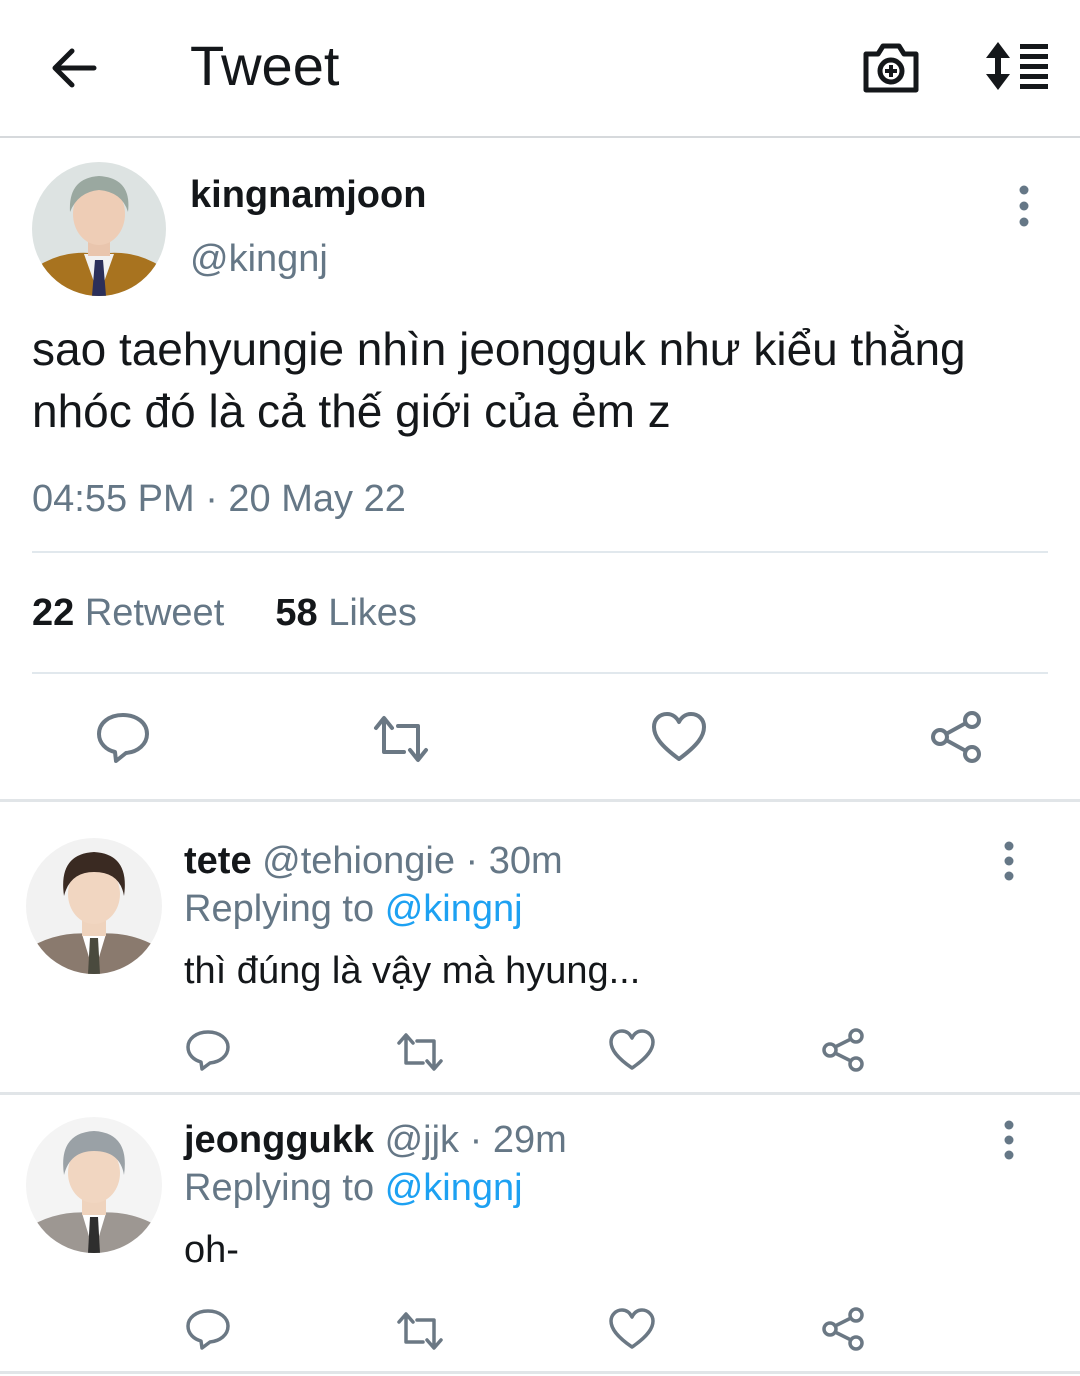 The height and width of the screenshot is (1376, 1080). What do you see at coordinates (375, 1140) in the screenshot?
I see `reply-header: jeonggukk @jjk · 29m` at bounding box center [375, 1140].